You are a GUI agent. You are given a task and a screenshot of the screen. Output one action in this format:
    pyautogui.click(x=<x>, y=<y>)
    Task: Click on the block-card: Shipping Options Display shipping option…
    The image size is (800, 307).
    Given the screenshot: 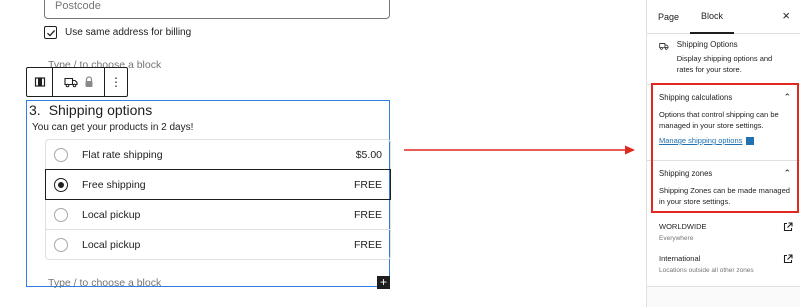 What is the action you would take?
    pyautogui.click(x=723, y=59)
    